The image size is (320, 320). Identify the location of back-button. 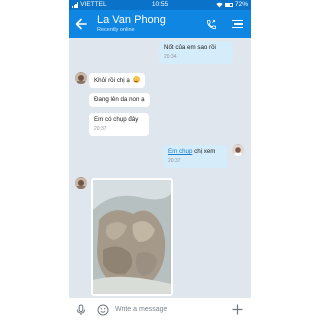
(81, 24).